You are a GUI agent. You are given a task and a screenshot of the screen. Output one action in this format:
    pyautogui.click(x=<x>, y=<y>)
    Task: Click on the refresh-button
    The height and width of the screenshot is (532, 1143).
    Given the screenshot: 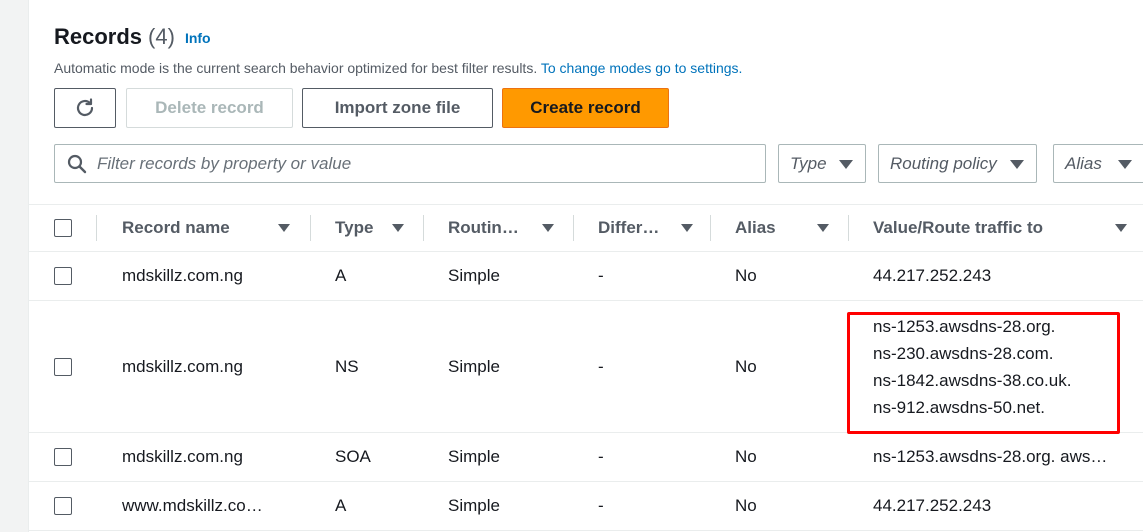 What is the action you would take?
    pyautogui.click(x=85, y=108)
    